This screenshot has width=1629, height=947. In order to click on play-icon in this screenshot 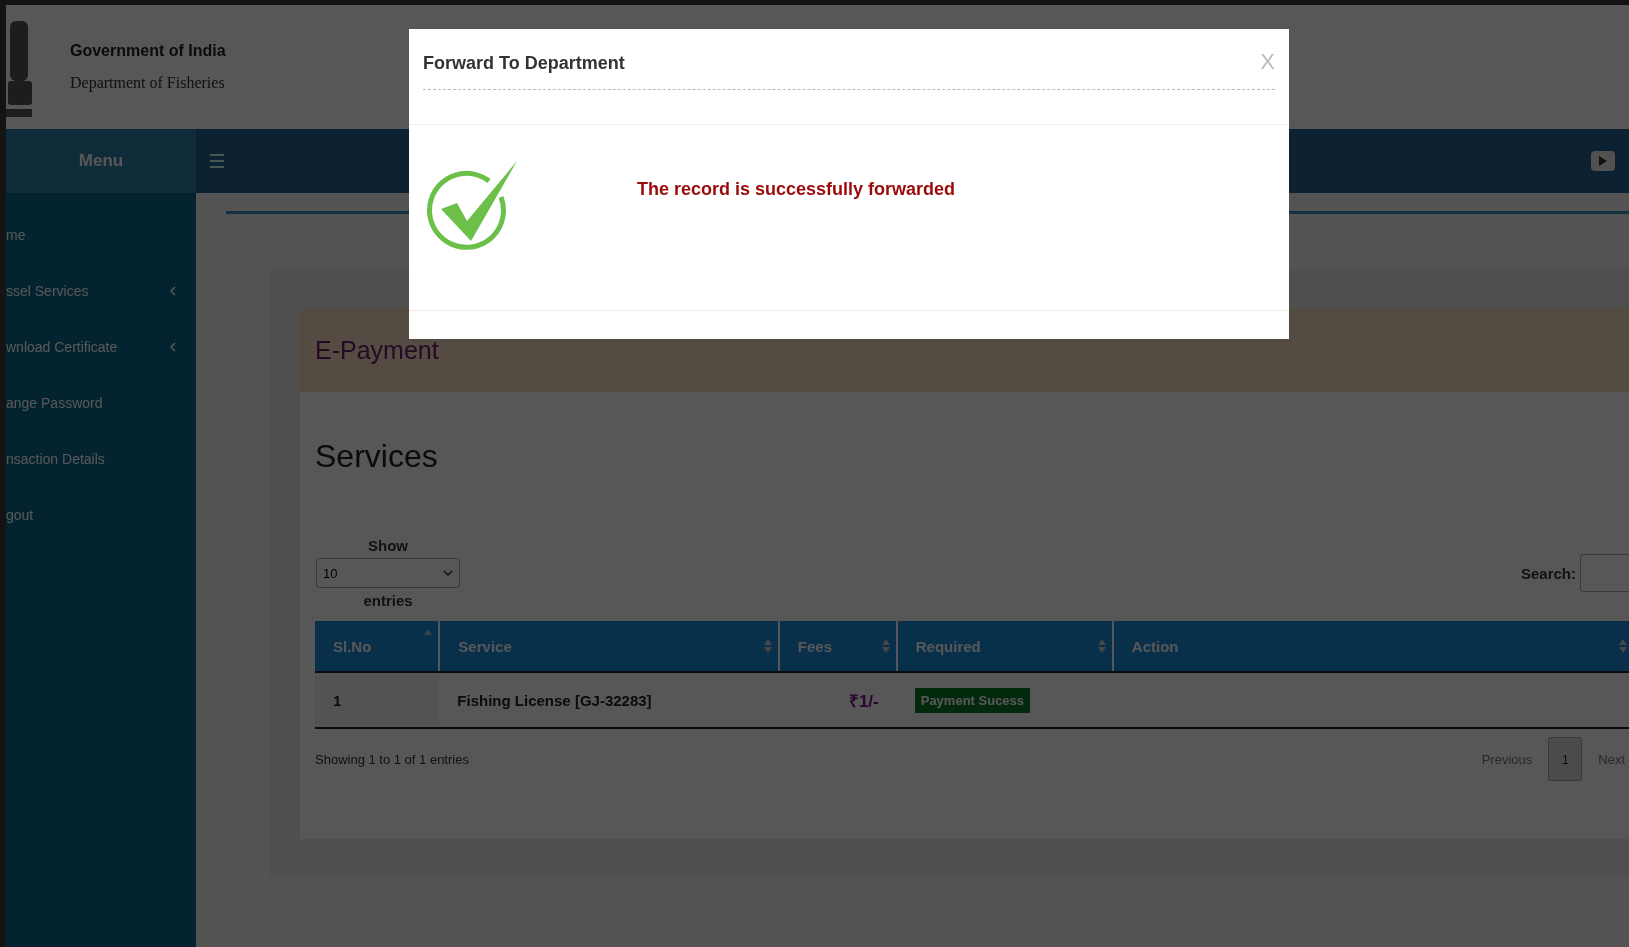, I will do `click(1603, 161)`.